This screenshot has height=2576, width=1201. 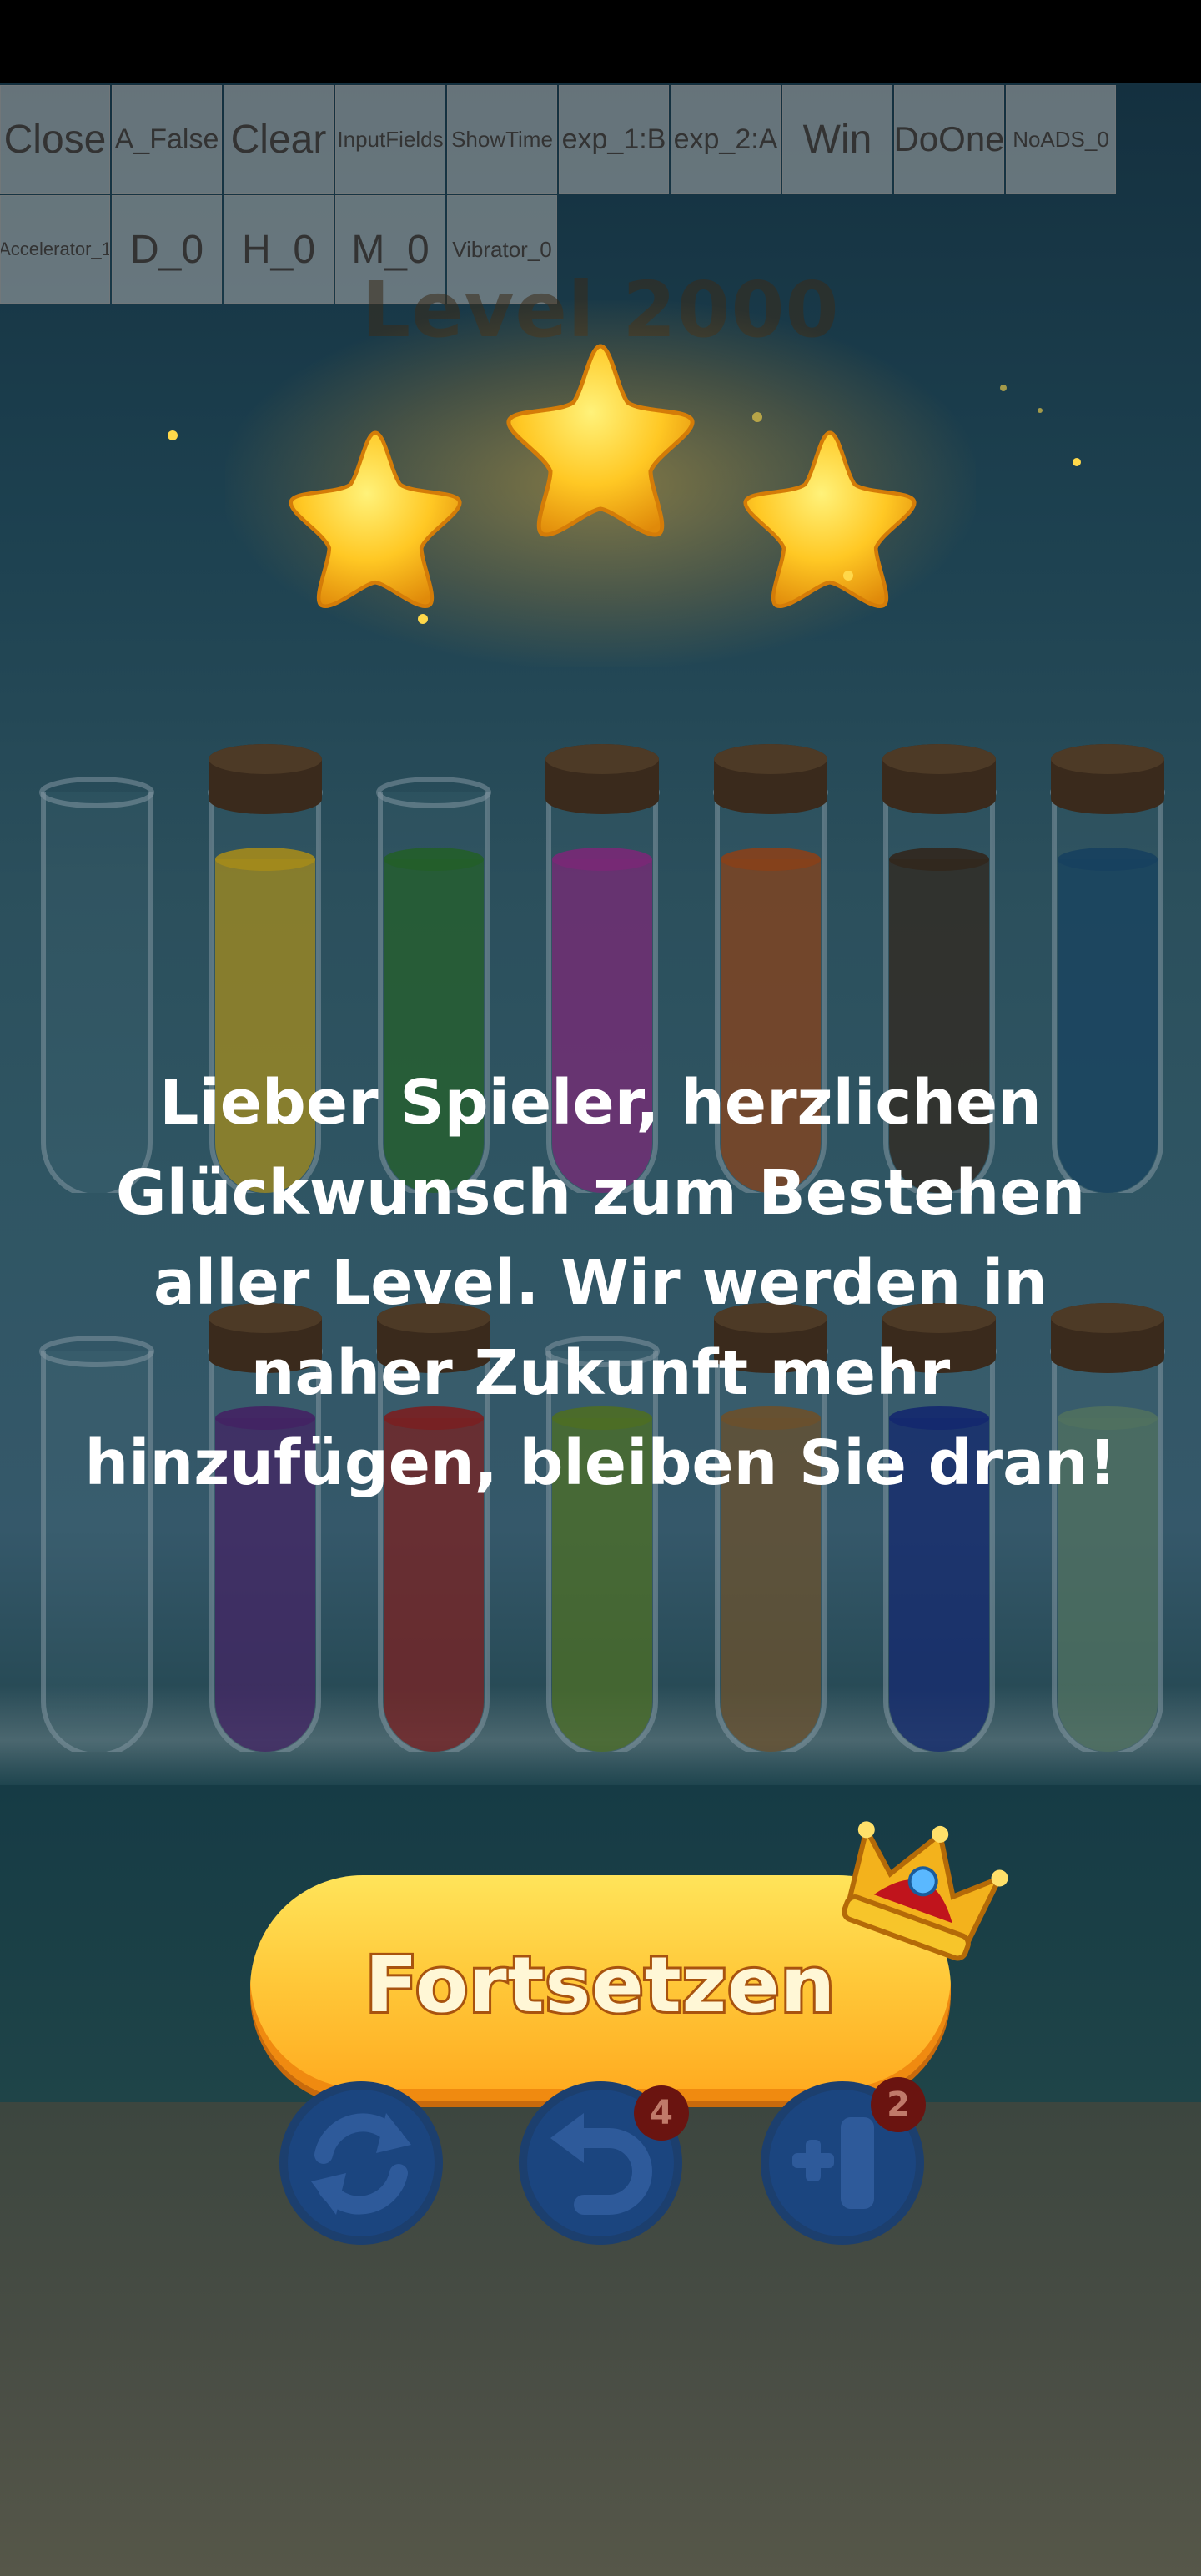 I want to click on crown-icon, so click(x=925, y=1891).